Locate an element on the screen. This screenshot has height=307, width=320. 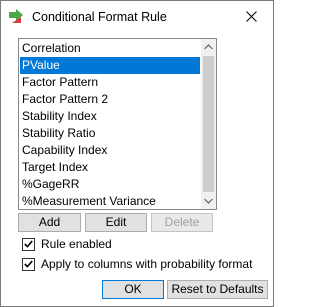
apply-probability-label: Apply to columns with probability format is located at coordinates (147, 264).